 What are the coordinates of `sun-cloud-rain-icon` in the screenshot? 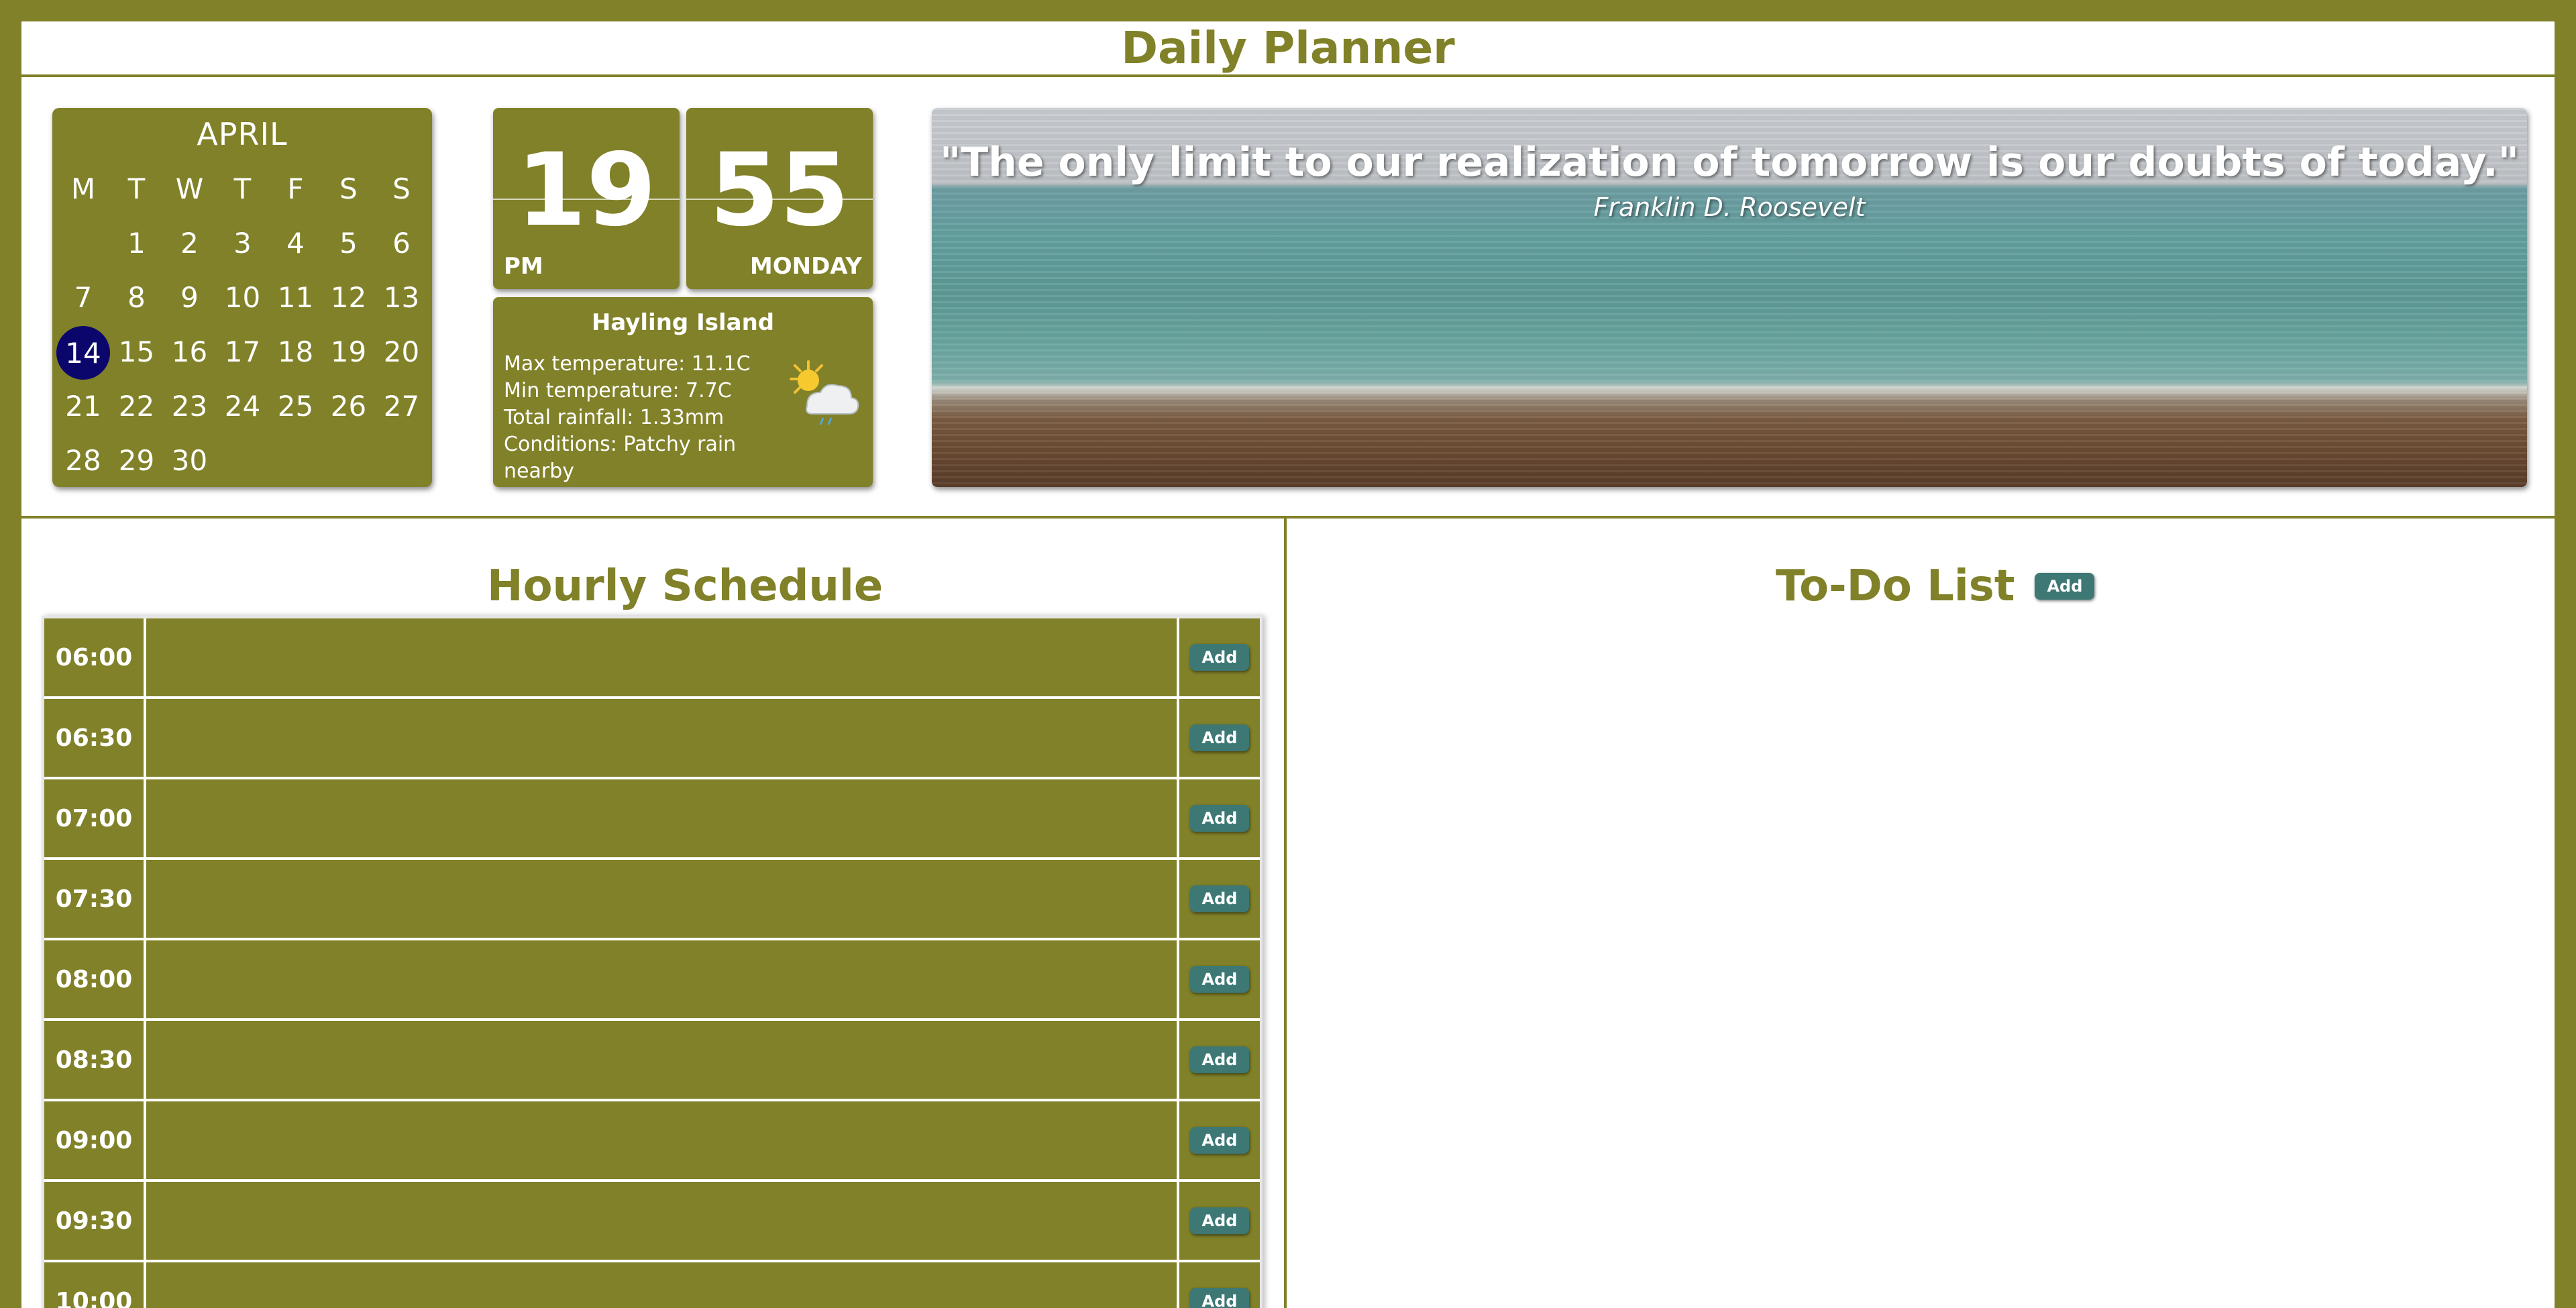 It's located at (824, 392).